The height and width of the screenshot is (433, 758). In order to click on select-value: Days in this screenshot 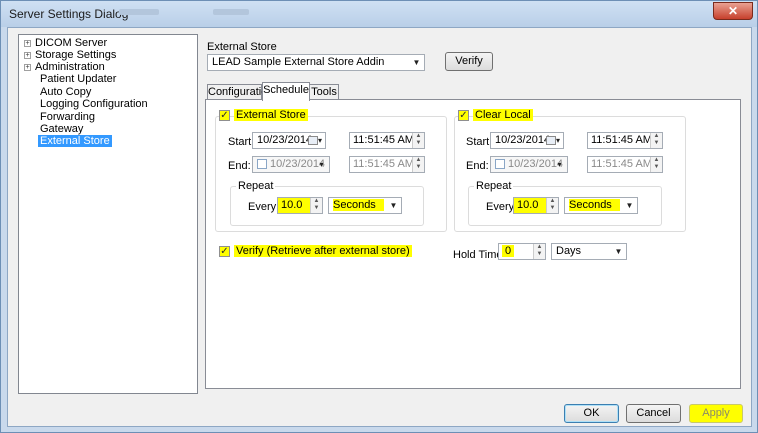, I will do `click(569, 251)`.